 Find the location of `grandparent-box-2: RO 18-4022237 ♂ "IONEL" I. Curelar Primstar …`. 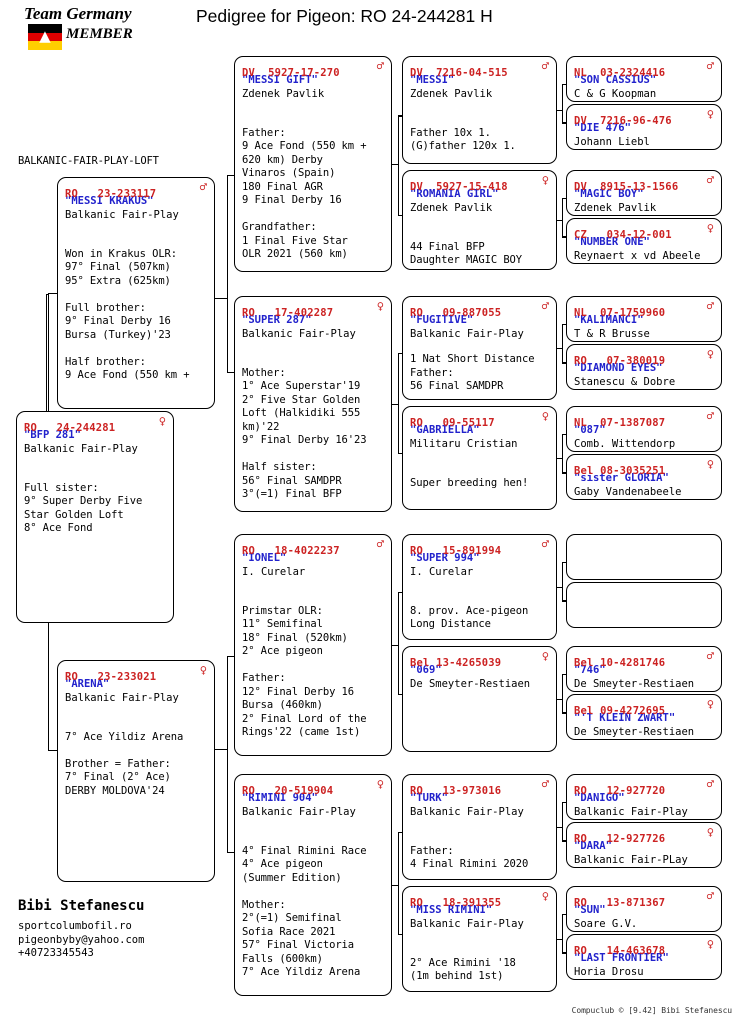

grandparent-box-2: RO 18-4022237 ♂ "IONEL" I. Curelar Primstar … is located at coordinates (313, 645).